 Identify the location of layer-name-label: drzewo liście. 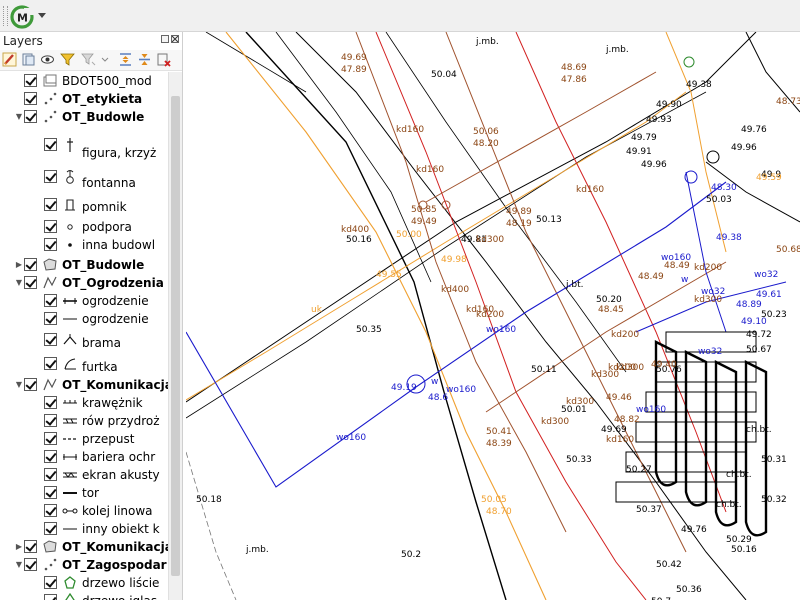
(121, 583).